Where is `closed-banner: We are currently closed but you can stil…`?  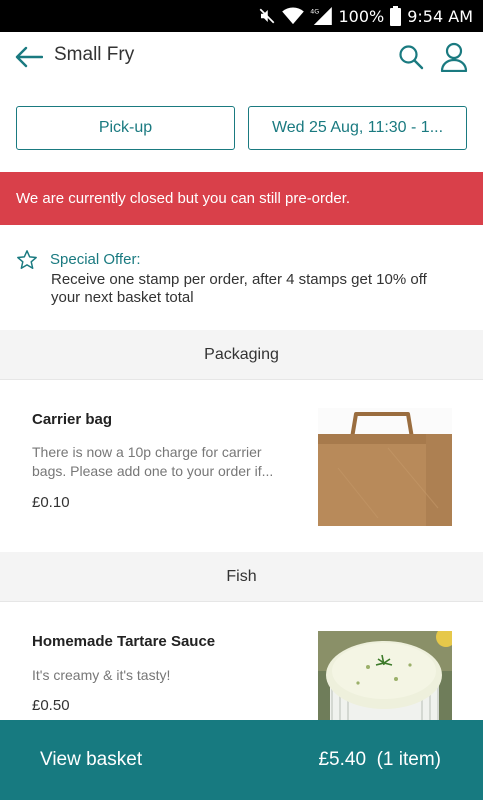
closed-banner: We are currently closed but you can stil… is located at coordinates (241, 198).